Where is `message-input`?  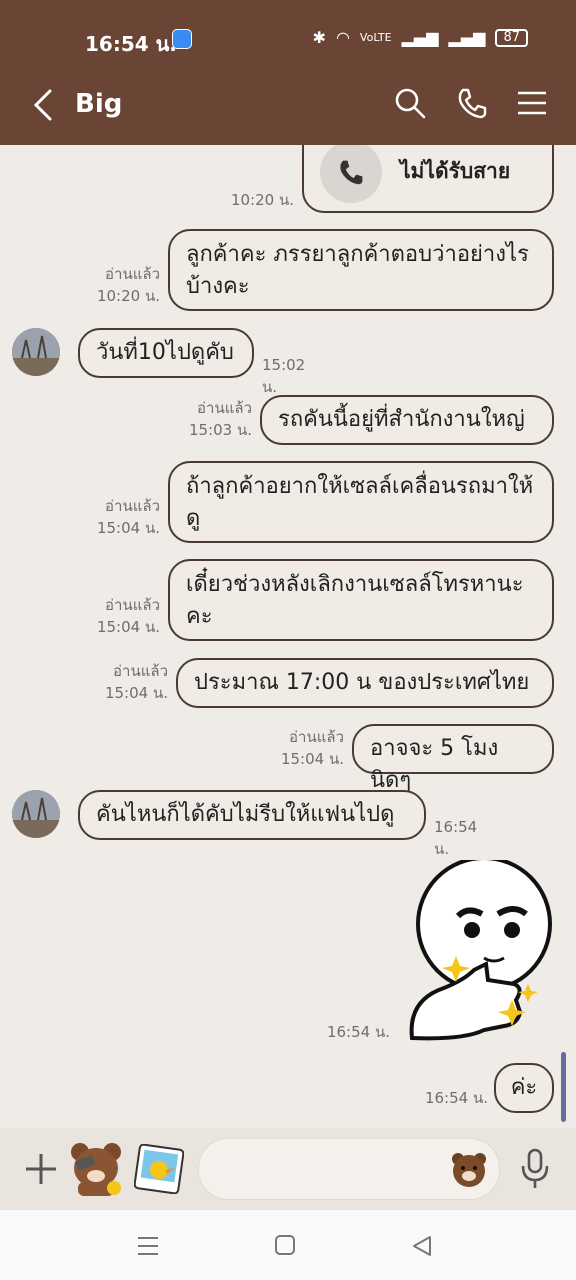 message-input is located at coordinates (349, 1169).